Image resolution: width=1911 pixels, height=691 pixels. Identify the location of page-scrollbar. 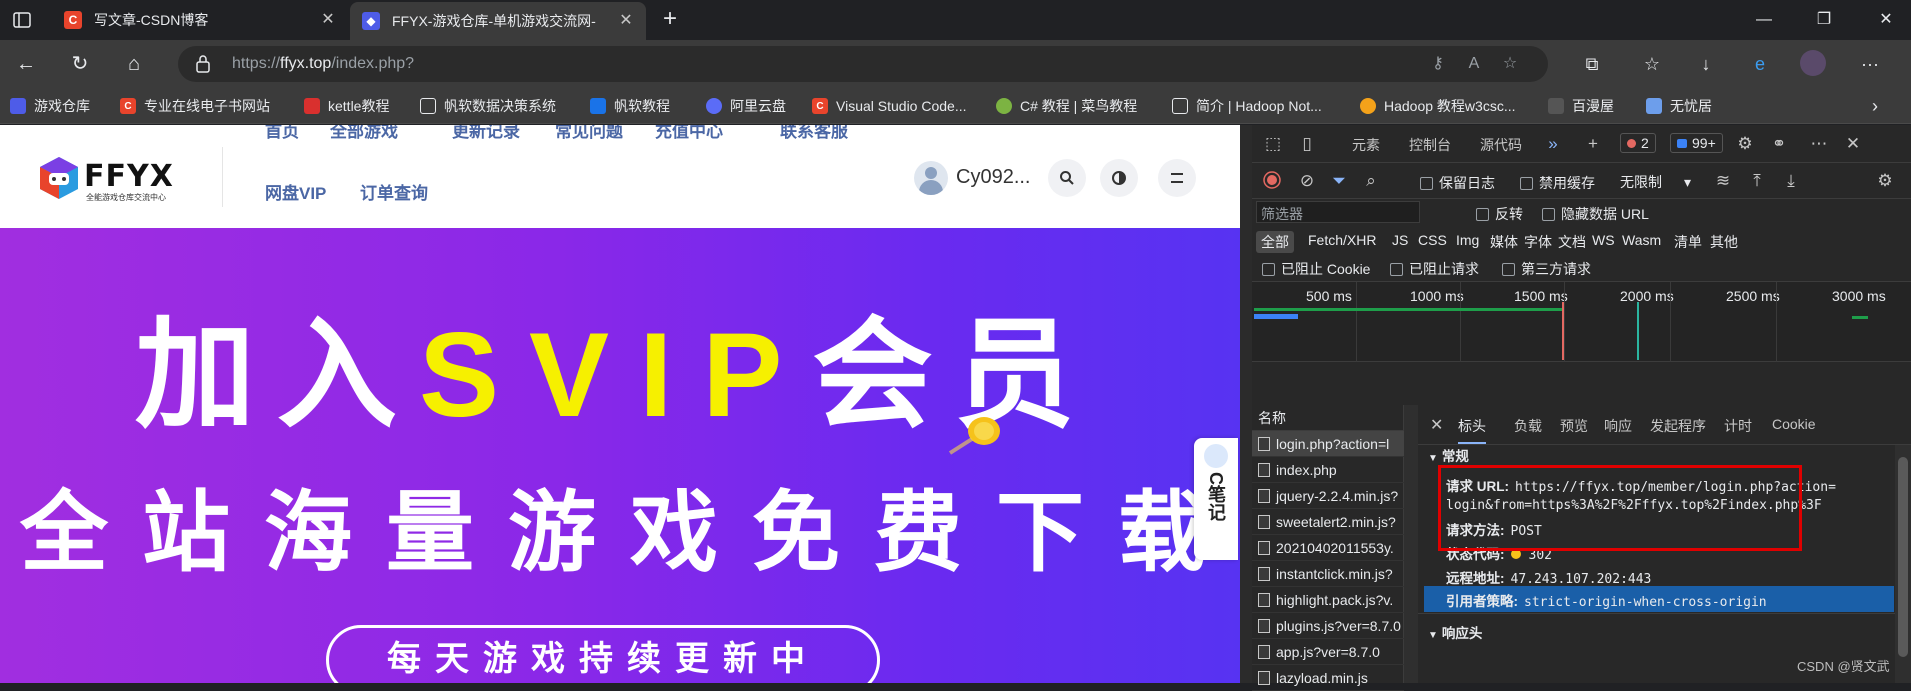
(1246, 404).